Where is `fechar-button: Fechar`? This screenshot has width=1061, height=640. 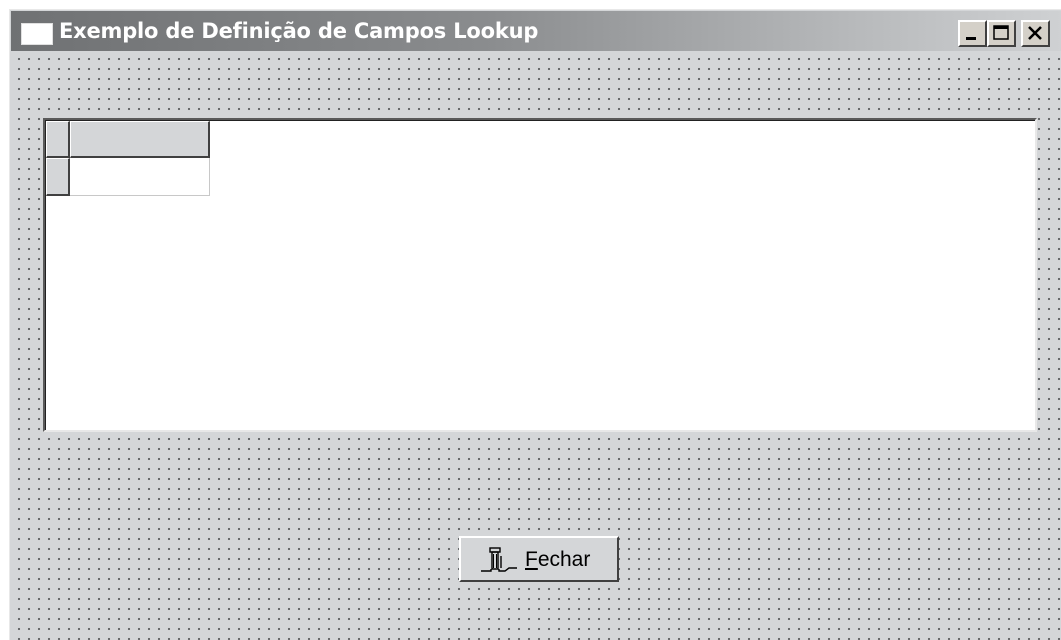 fechar-button: Fechar is located at coordinates (539, 559).